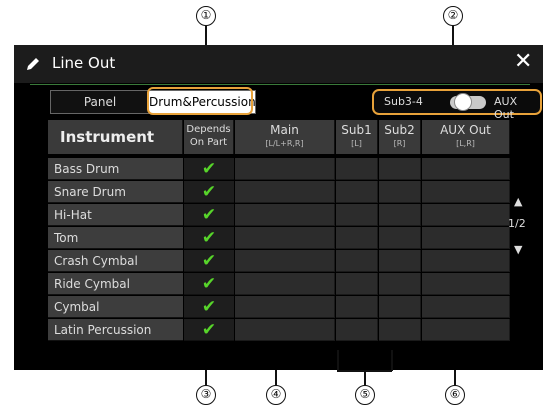 The height and width of the screenshot is (409, 543). I want to click on header-main-label: Main, so click(284, 130).